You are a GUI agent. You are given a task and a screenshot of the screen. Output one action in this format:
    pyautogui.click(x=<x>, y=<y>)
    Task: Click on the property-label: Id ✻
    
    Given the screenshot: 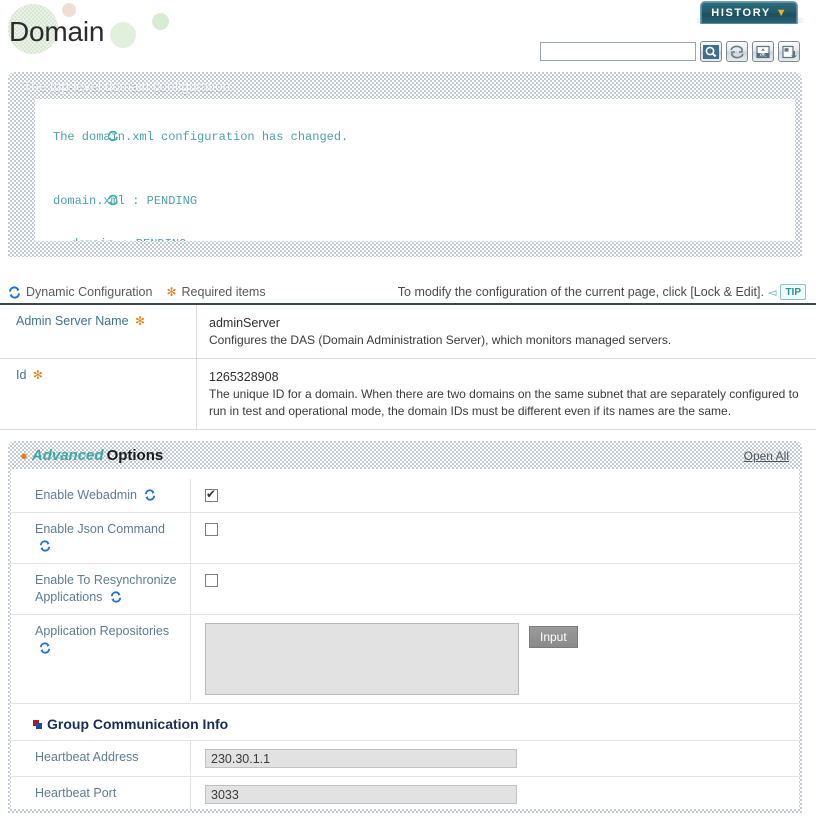 What is the action you would take?
    pyautogui.click(x=98, y=394)
    